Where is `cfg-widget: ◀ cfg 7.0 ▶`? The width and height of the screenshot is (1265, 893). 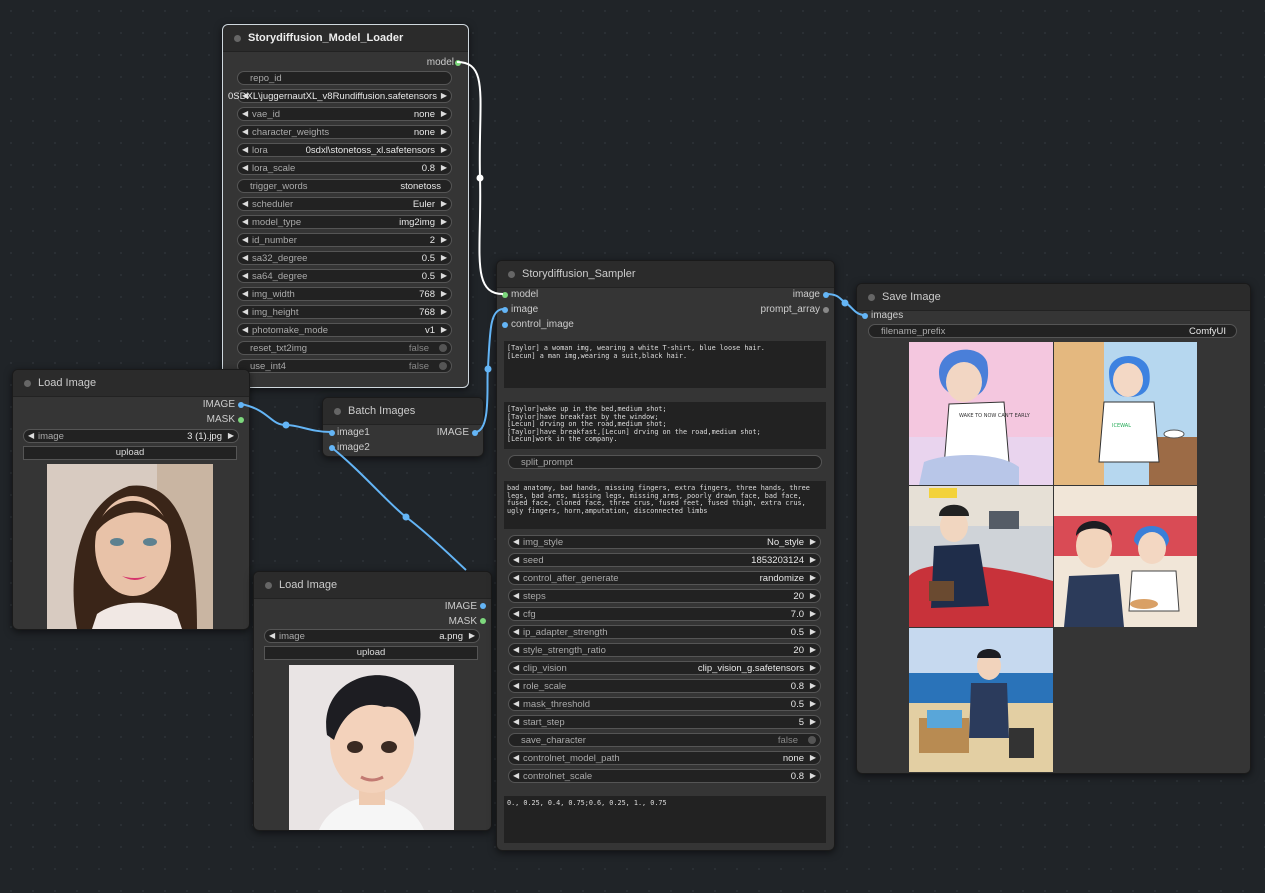 cfg-widget: ◀ cfg 7.0 ▶ is located at coordinates (664, 614).